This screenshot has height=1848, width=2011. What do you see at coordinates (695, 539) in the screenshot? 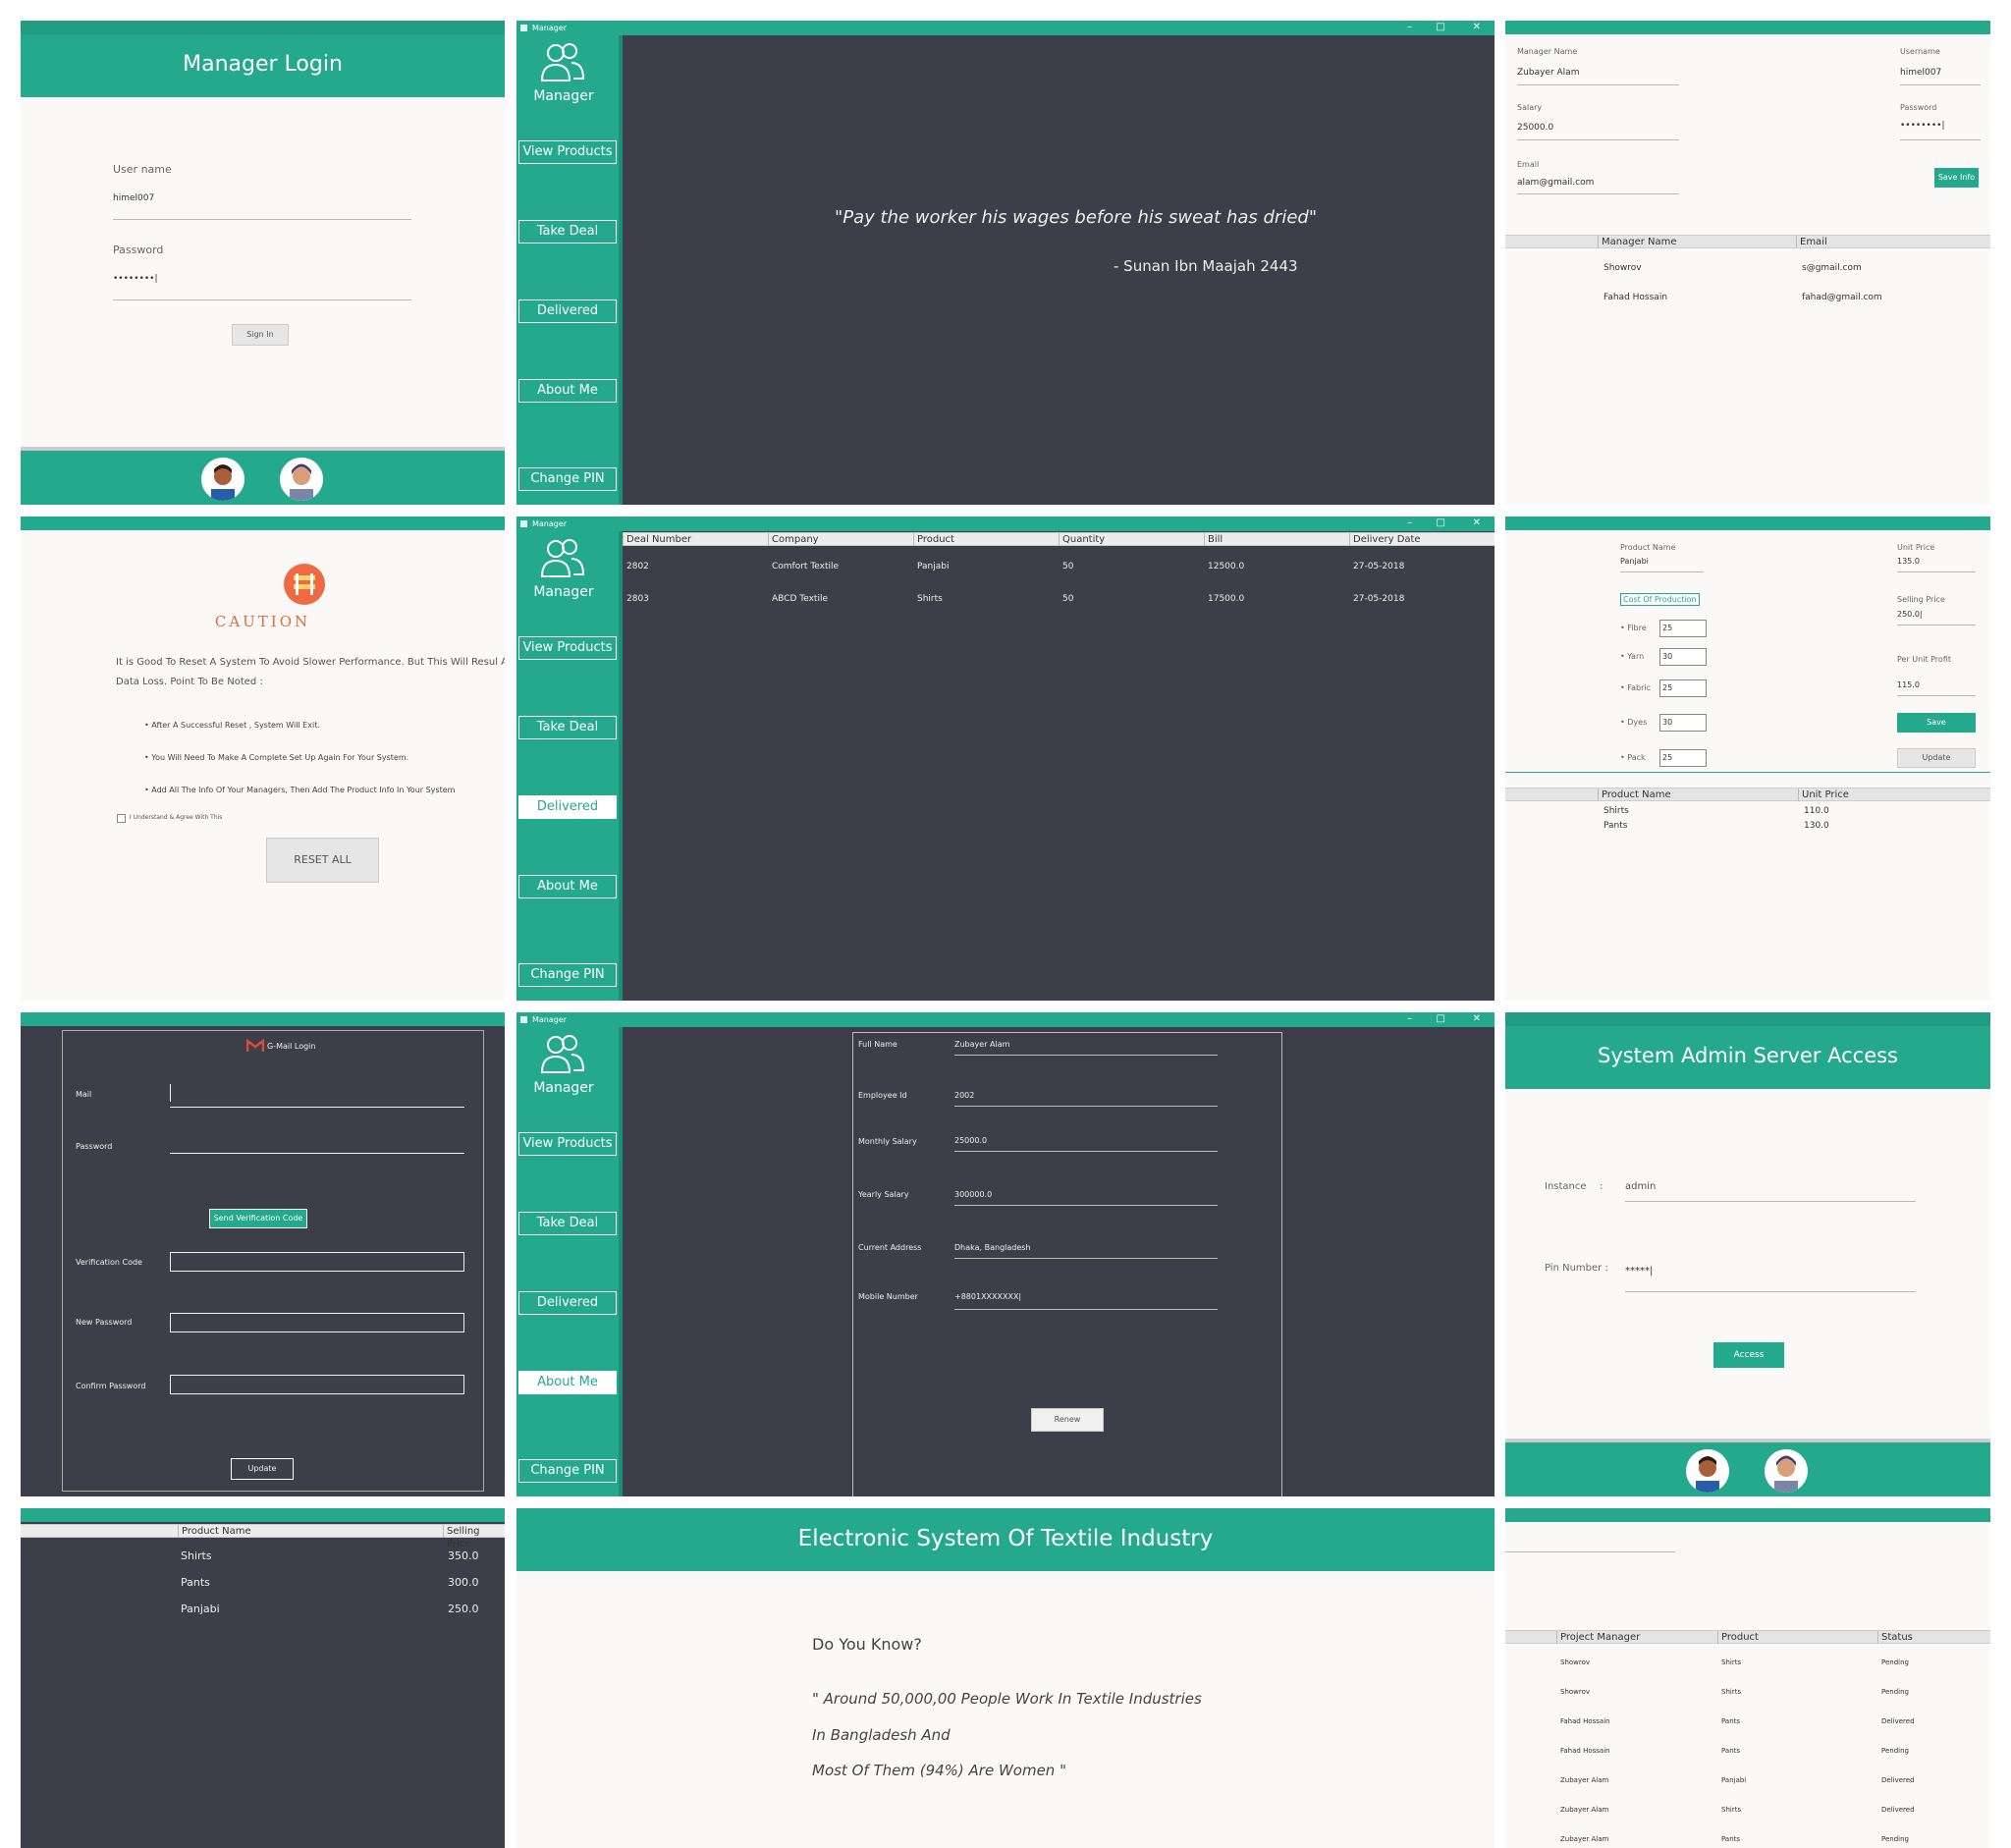
I see `column-header: Deal Number` at bounding box center [695, 539].